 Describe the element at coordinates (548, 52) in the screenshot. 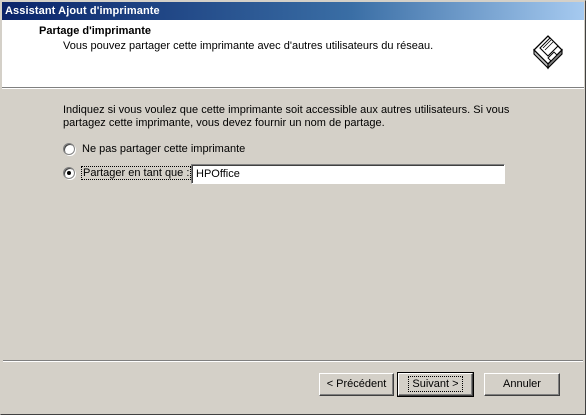

I see `printer-icon` at that location.